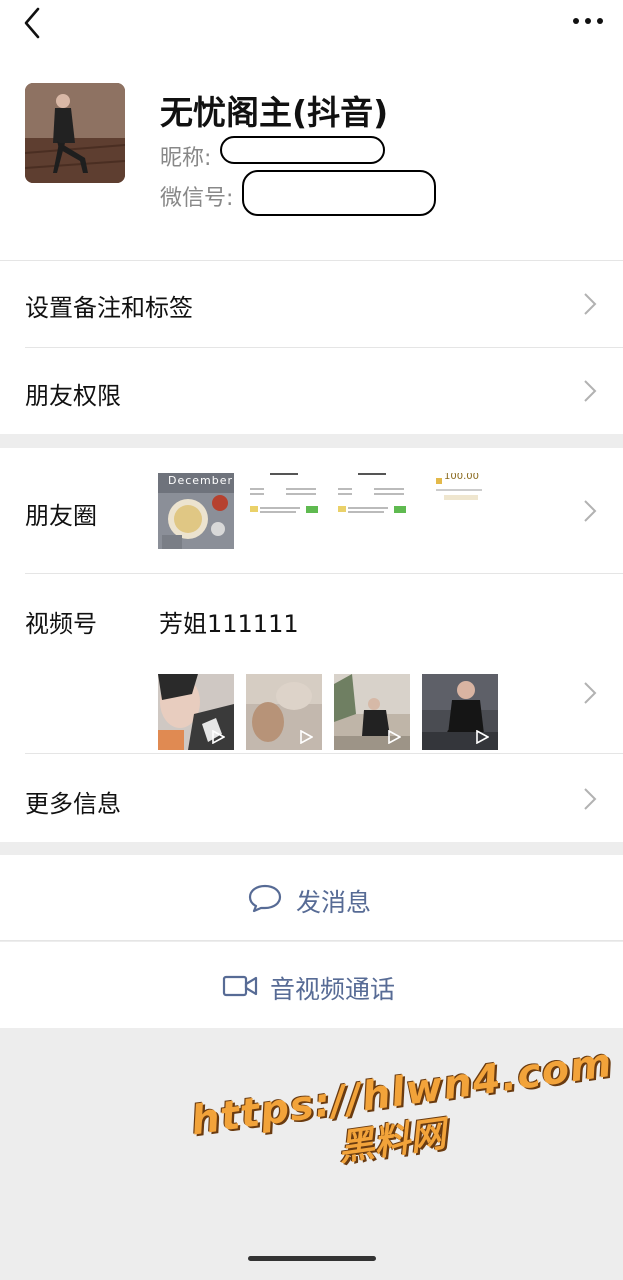  What do you see at coordinates (311, 304) in the screenshot?
I see `remark-row: 设置备注和标签` at bounding box center [311, 304].